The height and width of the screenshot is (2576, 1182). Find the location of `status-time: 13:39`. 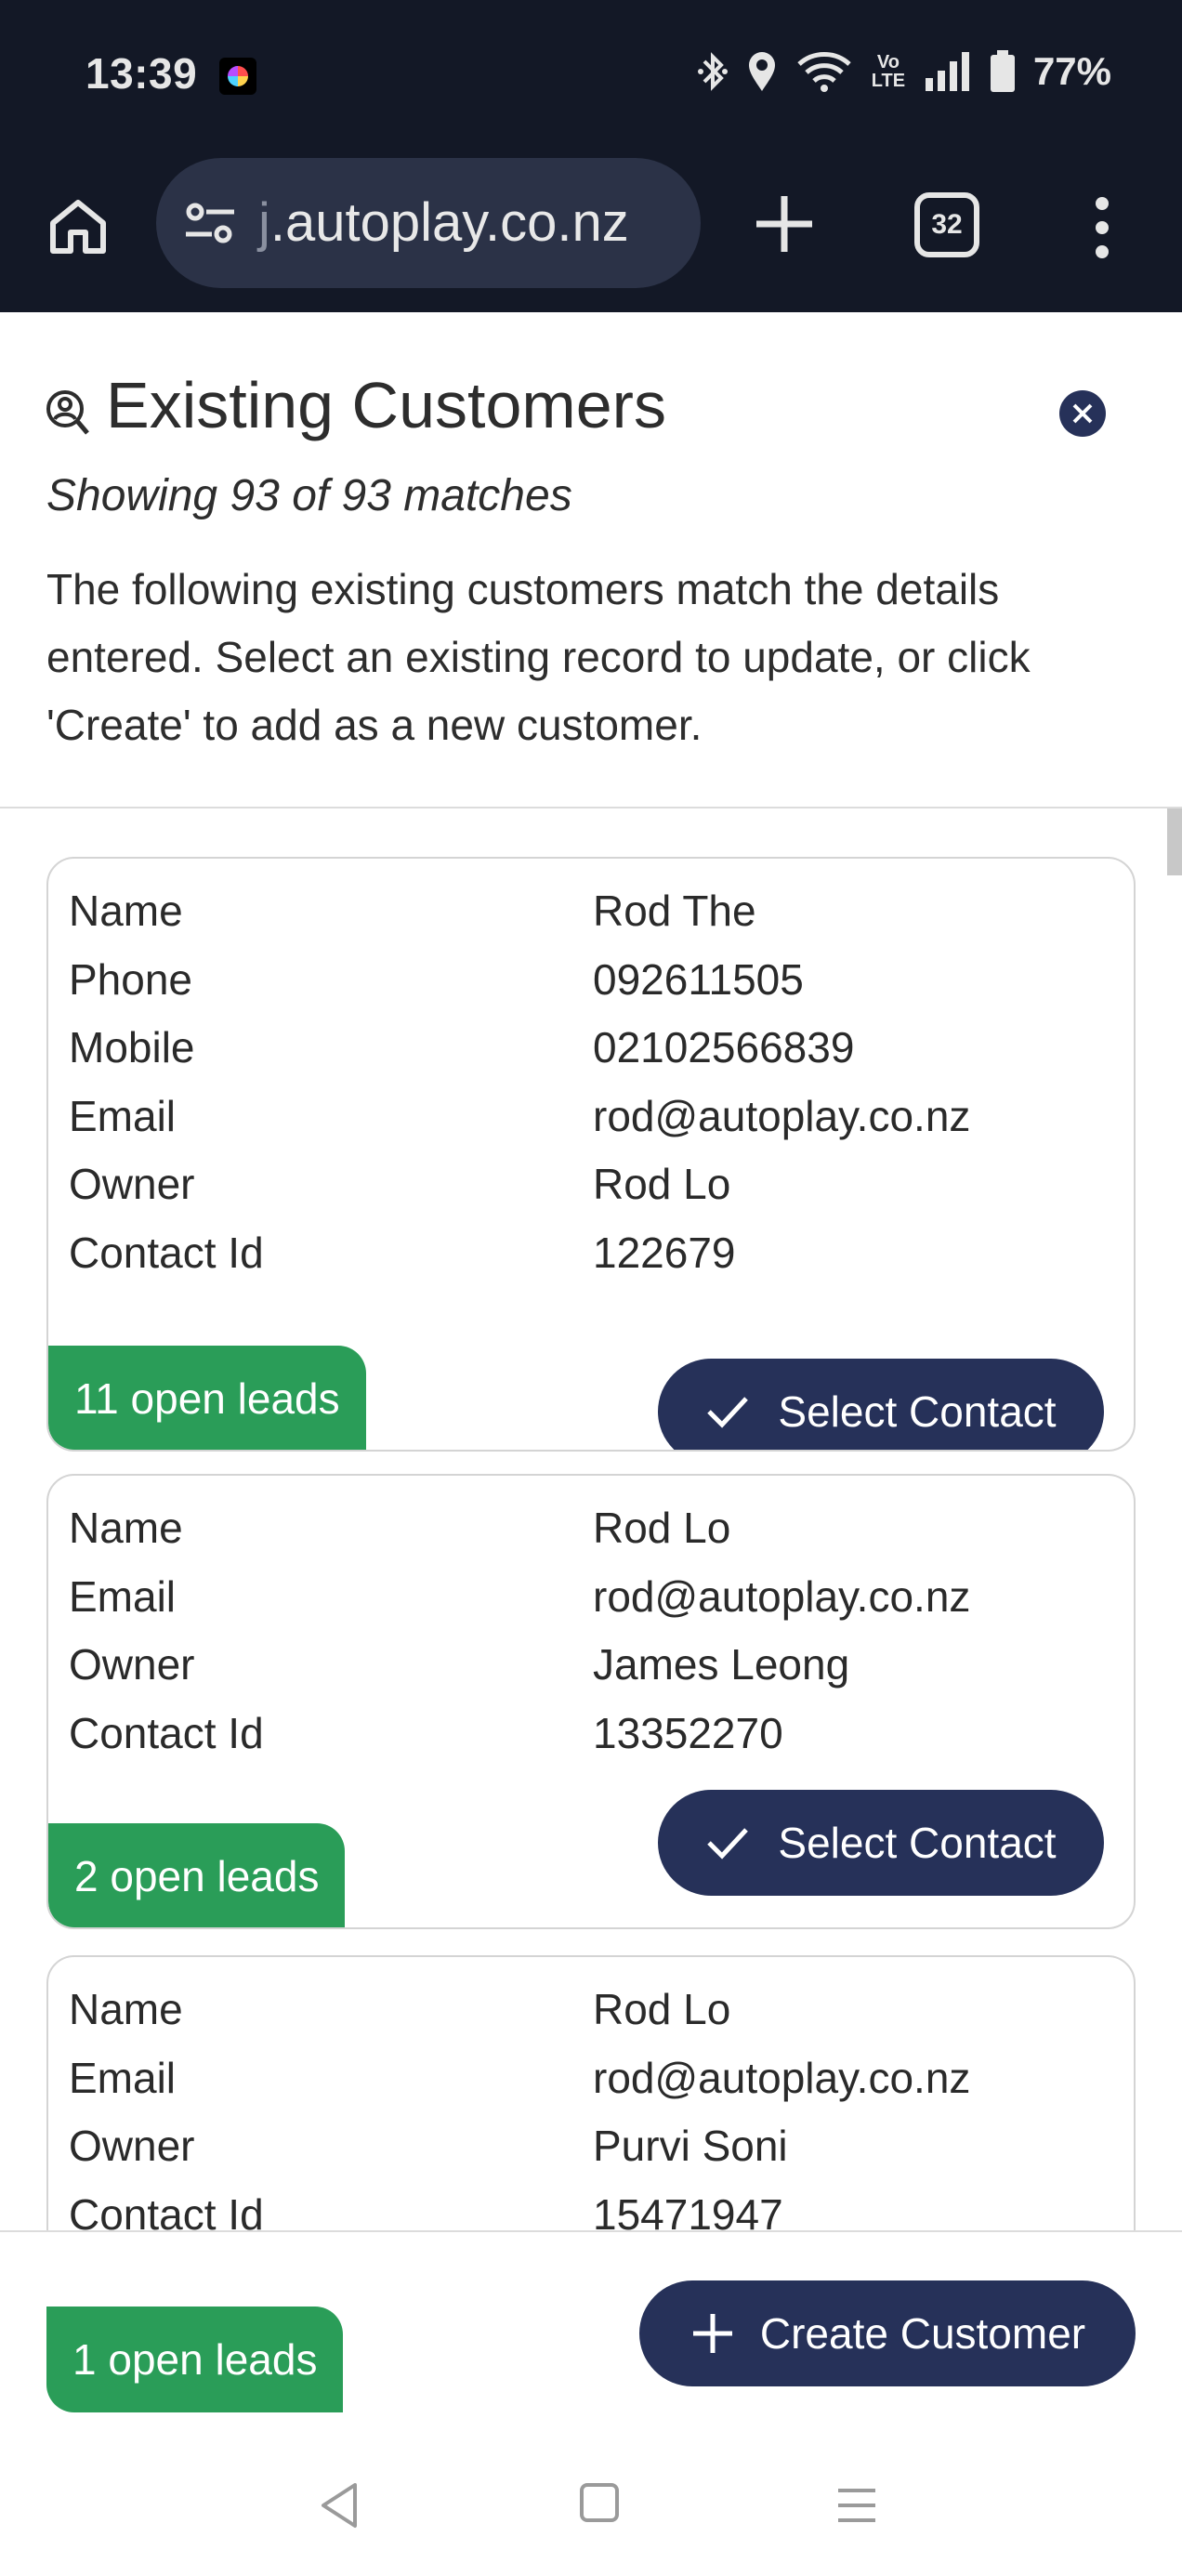

status-time: 13:39 is located at coordinates (141, 73).